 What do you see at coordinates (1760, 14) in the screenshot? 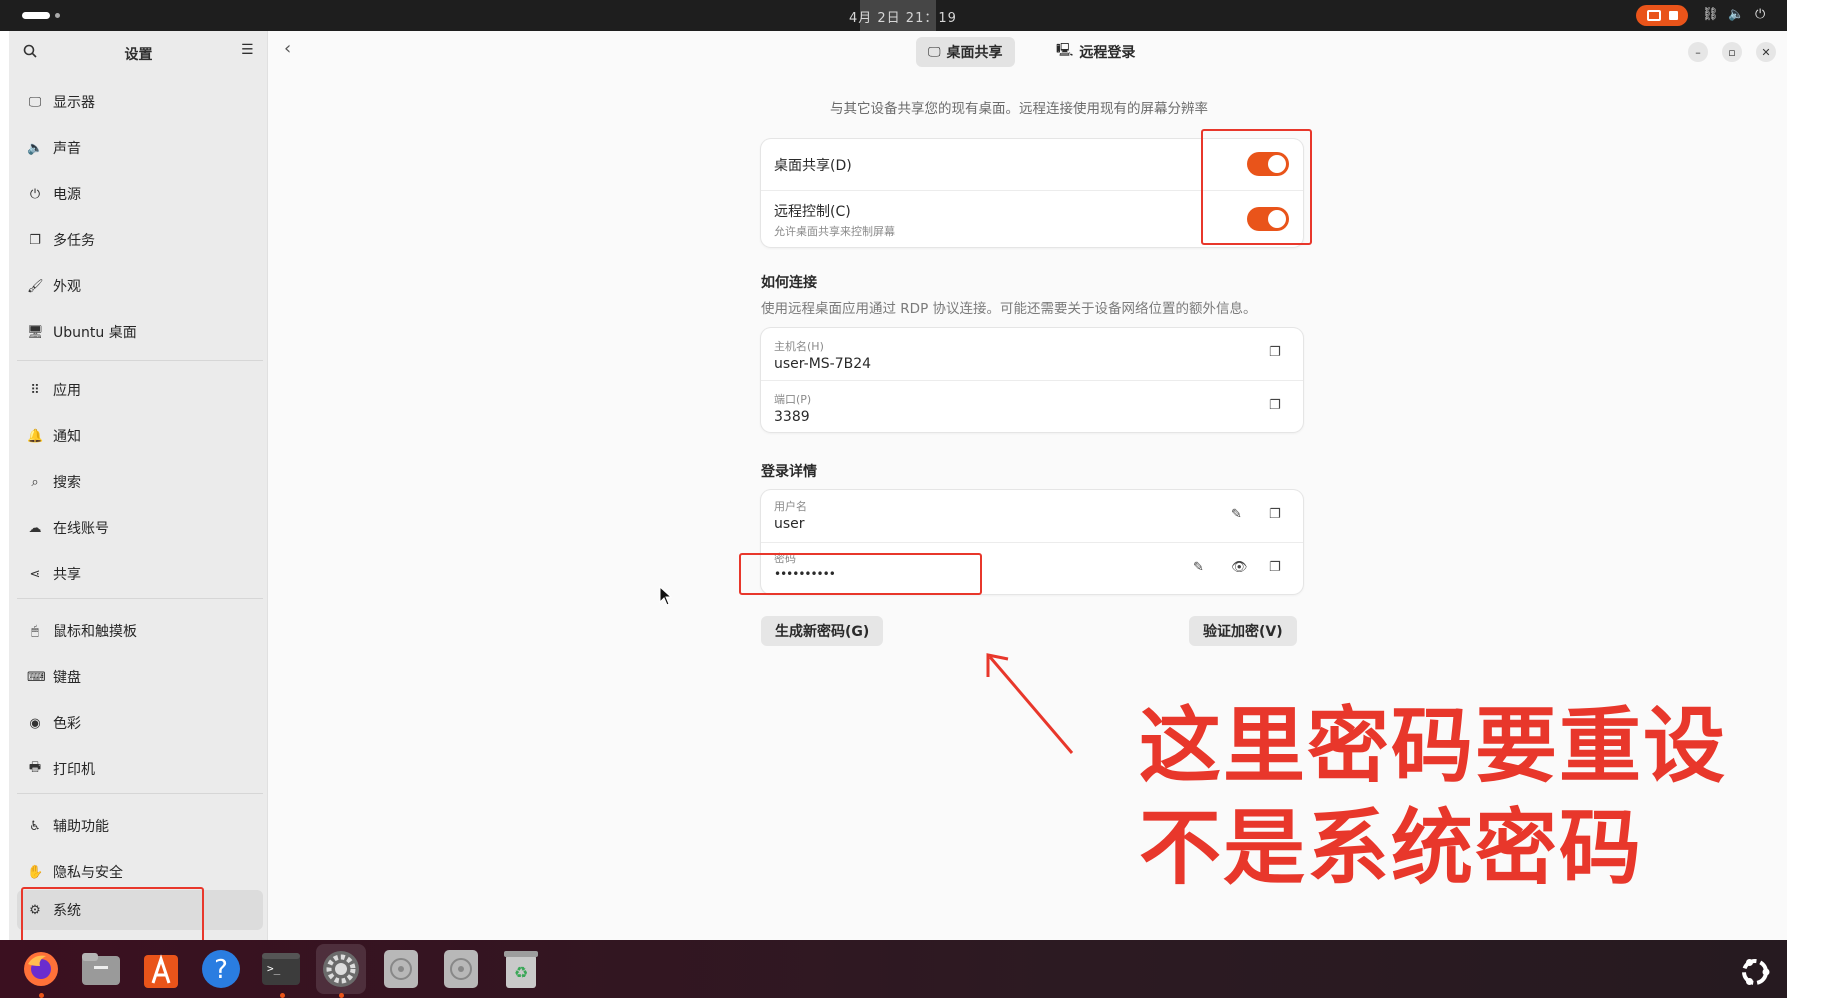
I see `power-menu-icon: ⏻` at bounding box center [1760, 14].